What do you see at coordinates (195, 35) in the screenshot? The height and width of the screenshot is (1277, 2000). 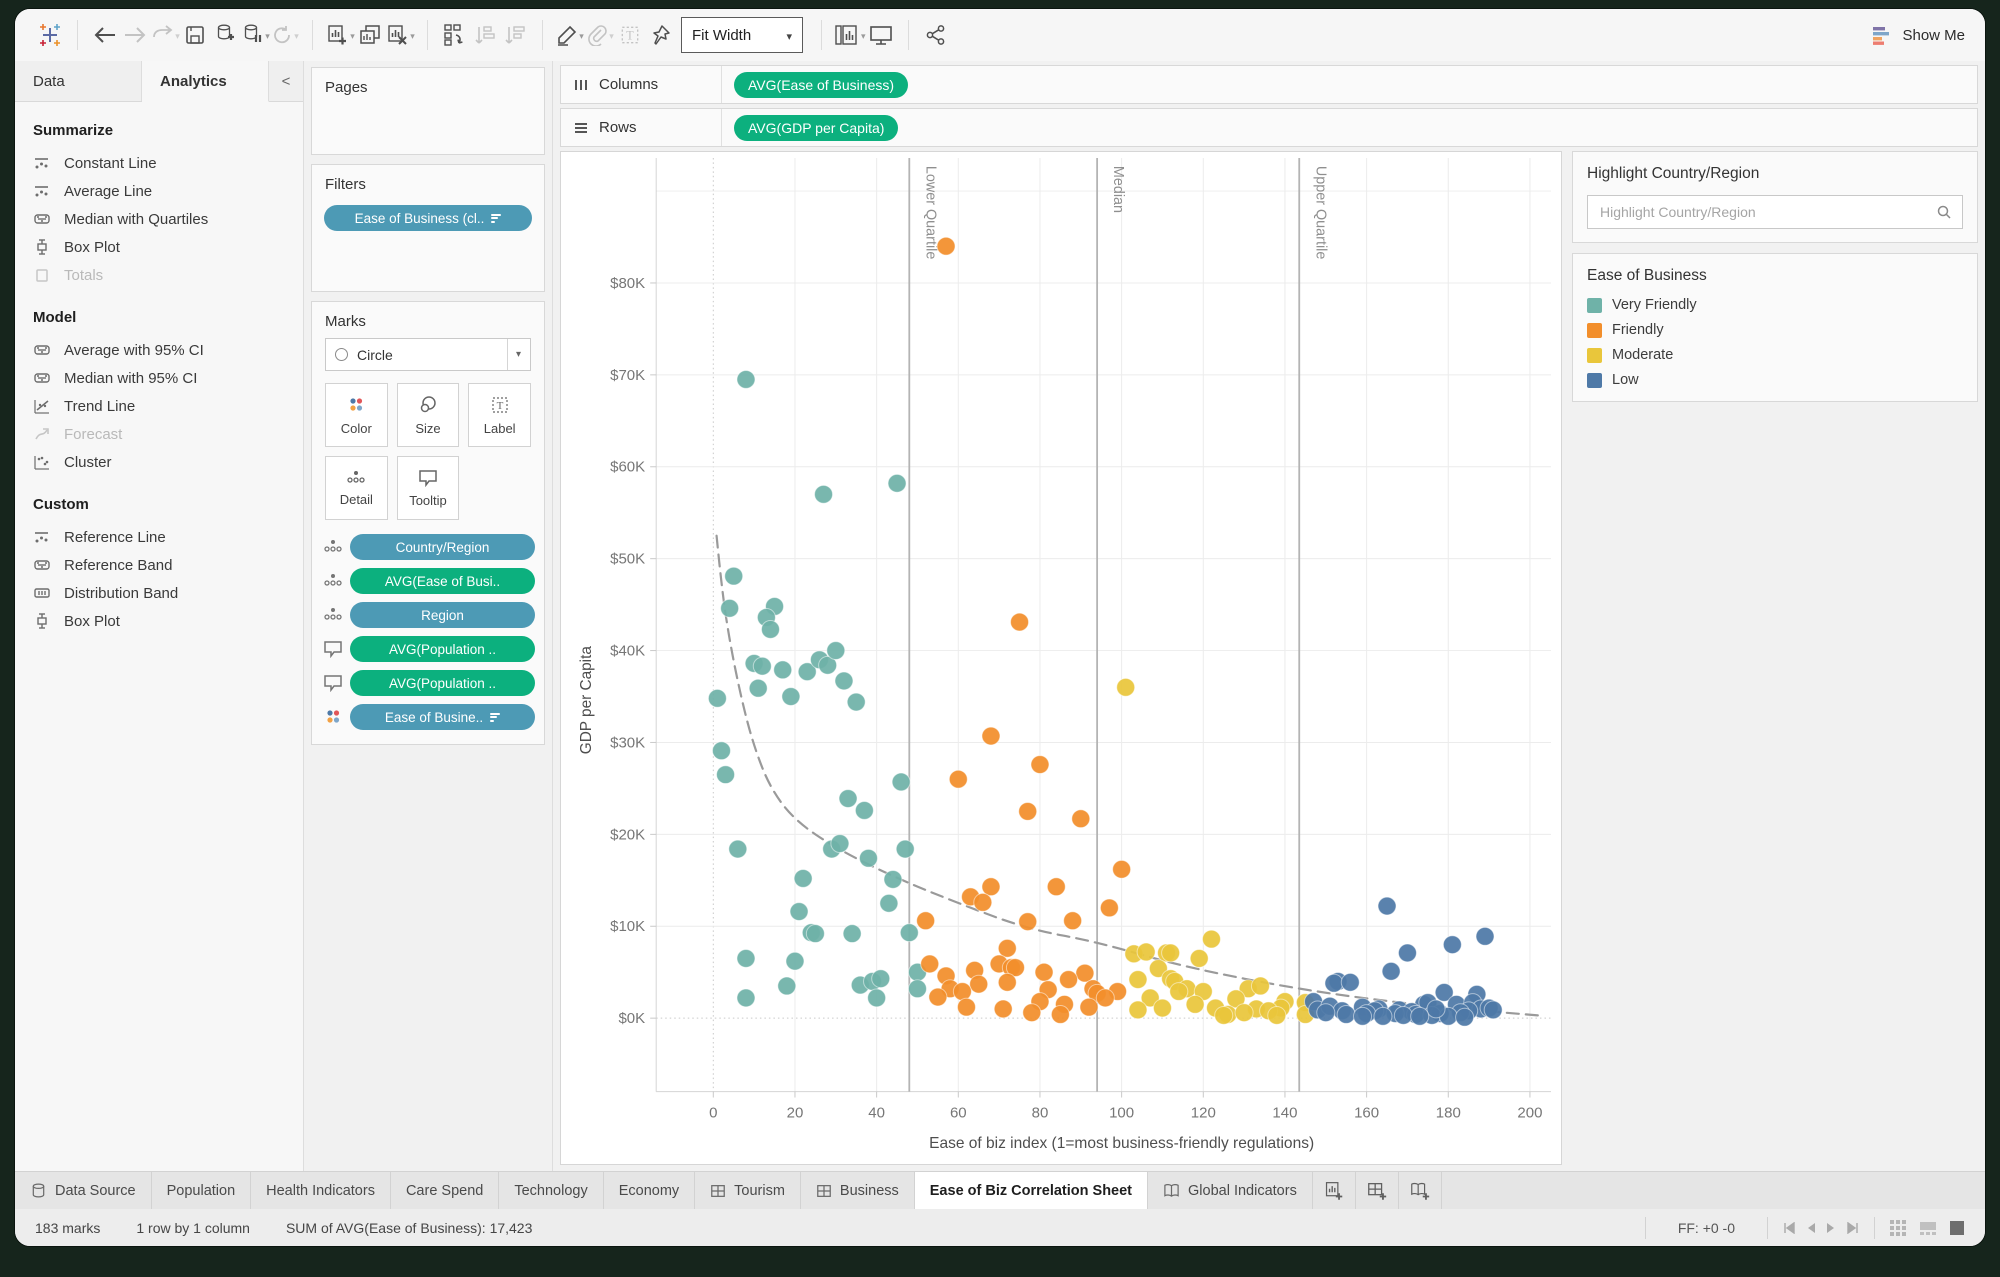 I see `save-icon` at bounding box center [195, 35].